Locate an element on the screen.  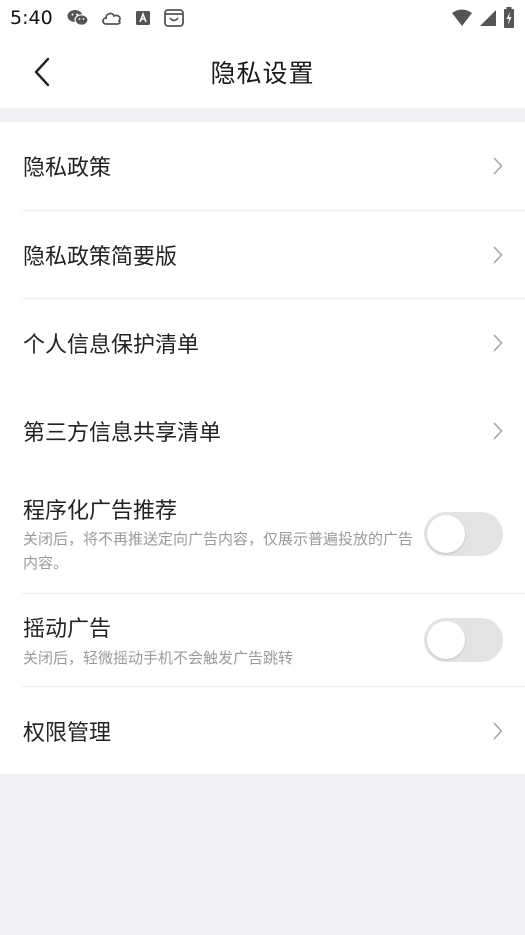
shopping-bag-icon is located at coordinates (174, 18).